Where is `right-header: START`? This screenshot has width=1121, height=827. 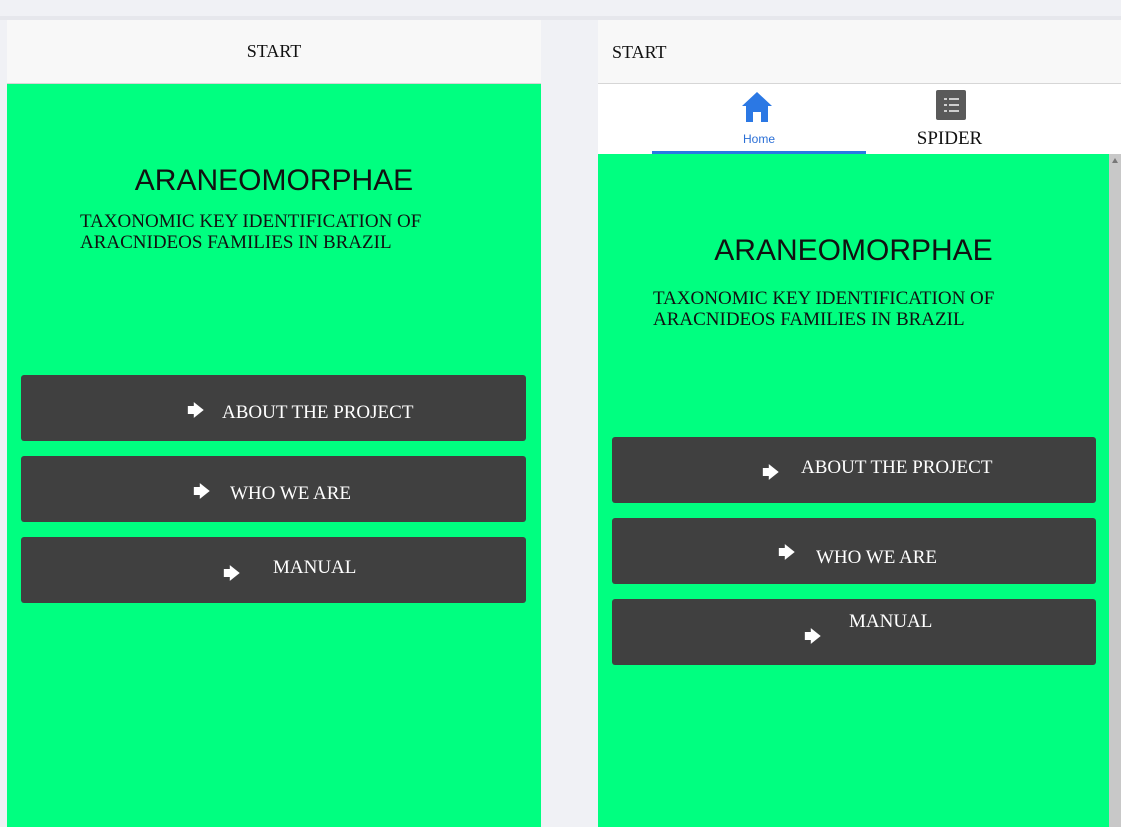
right-header: START is located at coordinates (859, 52).